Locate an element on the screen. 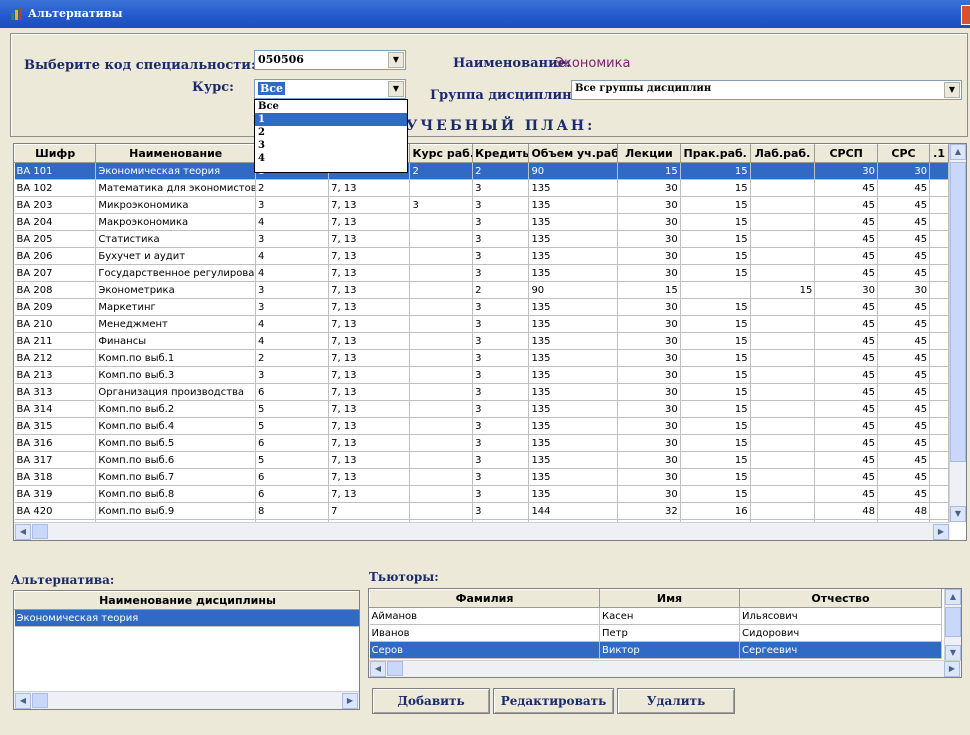  column-header: Курс раб. is located at coordinates (441, 153).